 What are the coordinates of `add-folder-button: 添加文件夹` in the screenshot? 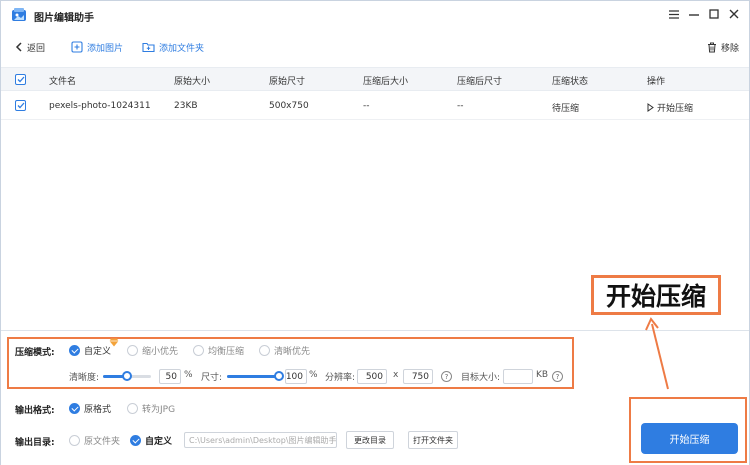 It's located at (173, 47).